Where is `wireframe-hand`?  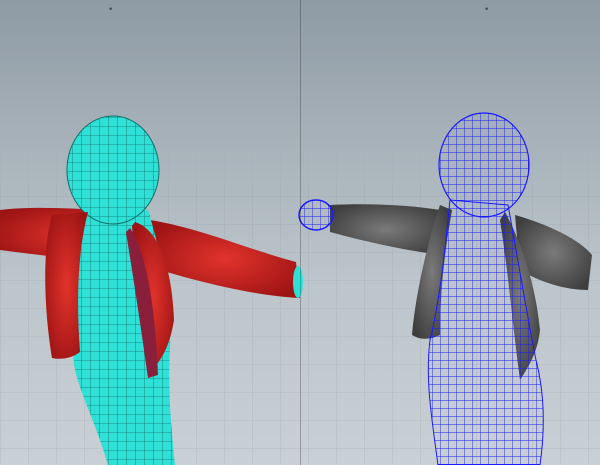 wireframe-hand is located at coordinates (316, 215).